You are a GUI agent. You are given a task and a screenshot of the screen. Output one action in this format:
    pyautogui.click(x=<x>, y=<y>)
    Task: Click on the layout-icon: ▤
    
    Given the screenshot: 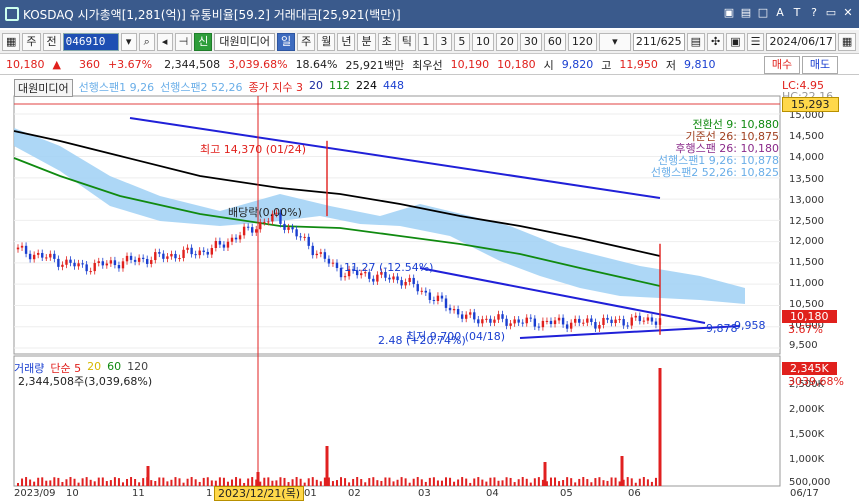 What is the action you would take?
    pyautogui.click(x=746, y=13)
    